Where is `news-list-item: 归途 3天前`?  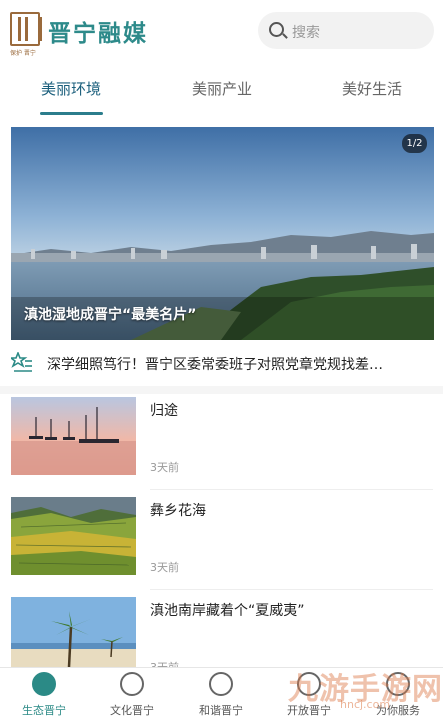
news-list-item: 归途 3天前 is located at coordinates (221, 447).